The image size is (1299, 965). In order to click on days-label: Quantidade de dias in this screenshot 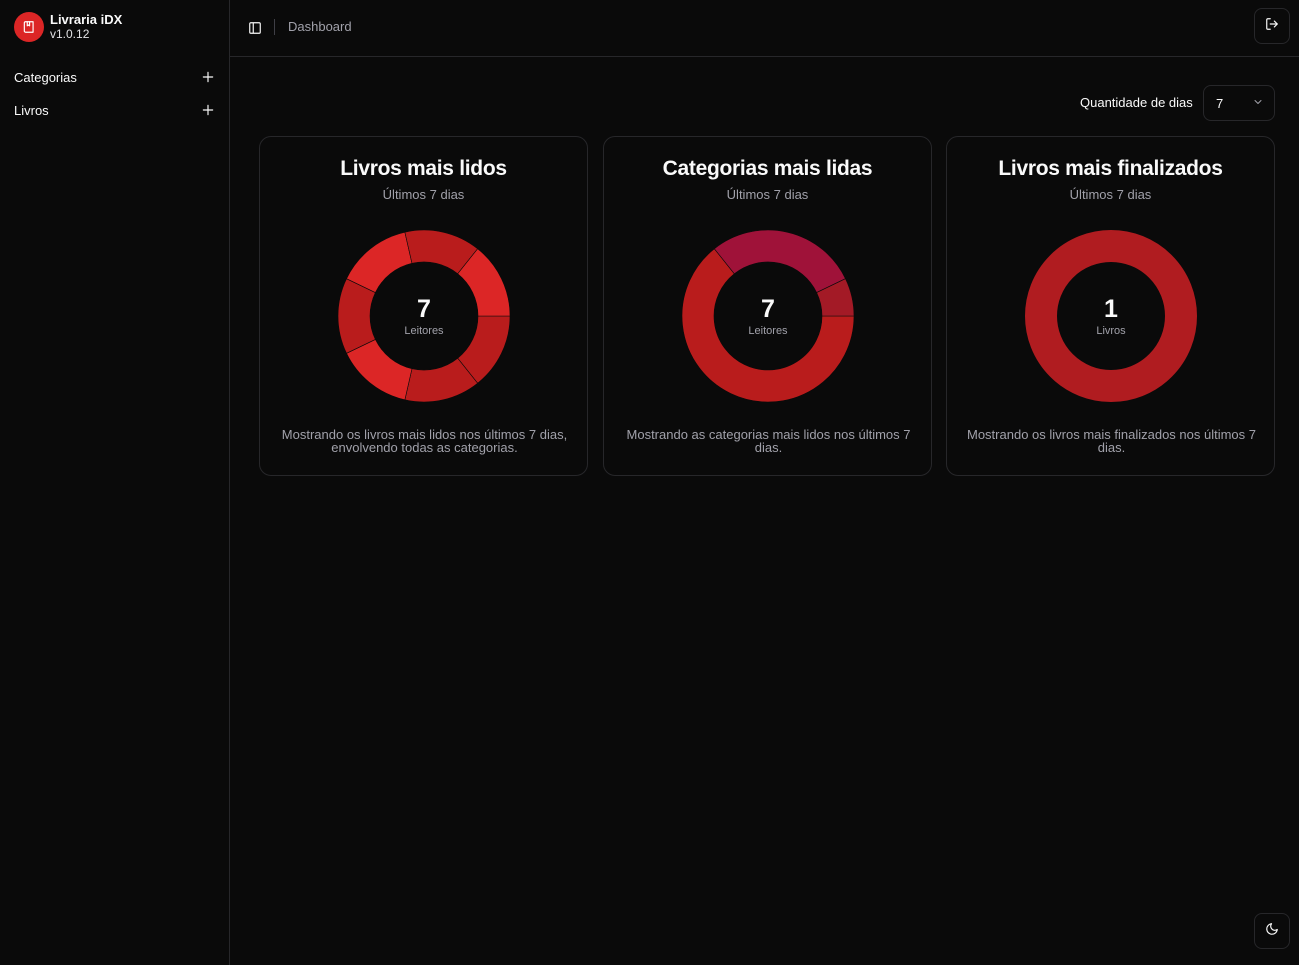, I will do `click(1136, 102)`.